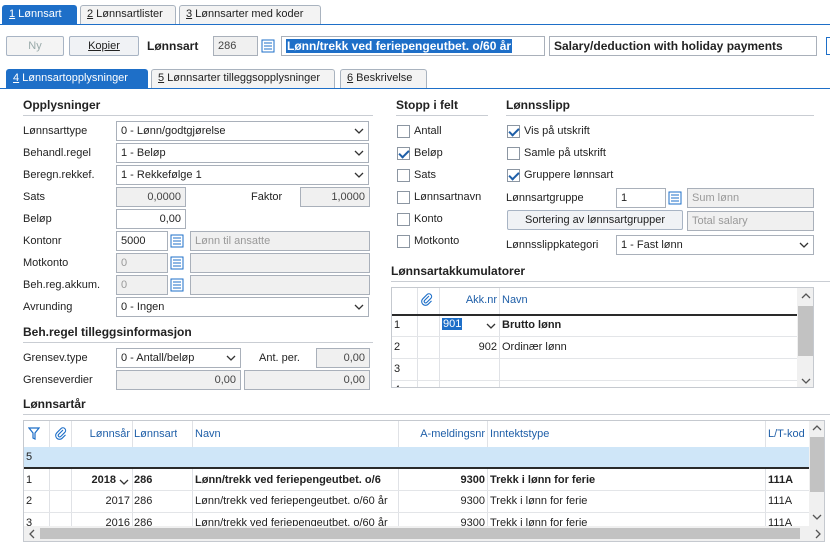 The height and width of the screenshot is (551, 830). What do you see at coordinates (32, 534) in the screenshot?
I see `scroll-left-icon` at bounding box center [32, 534].